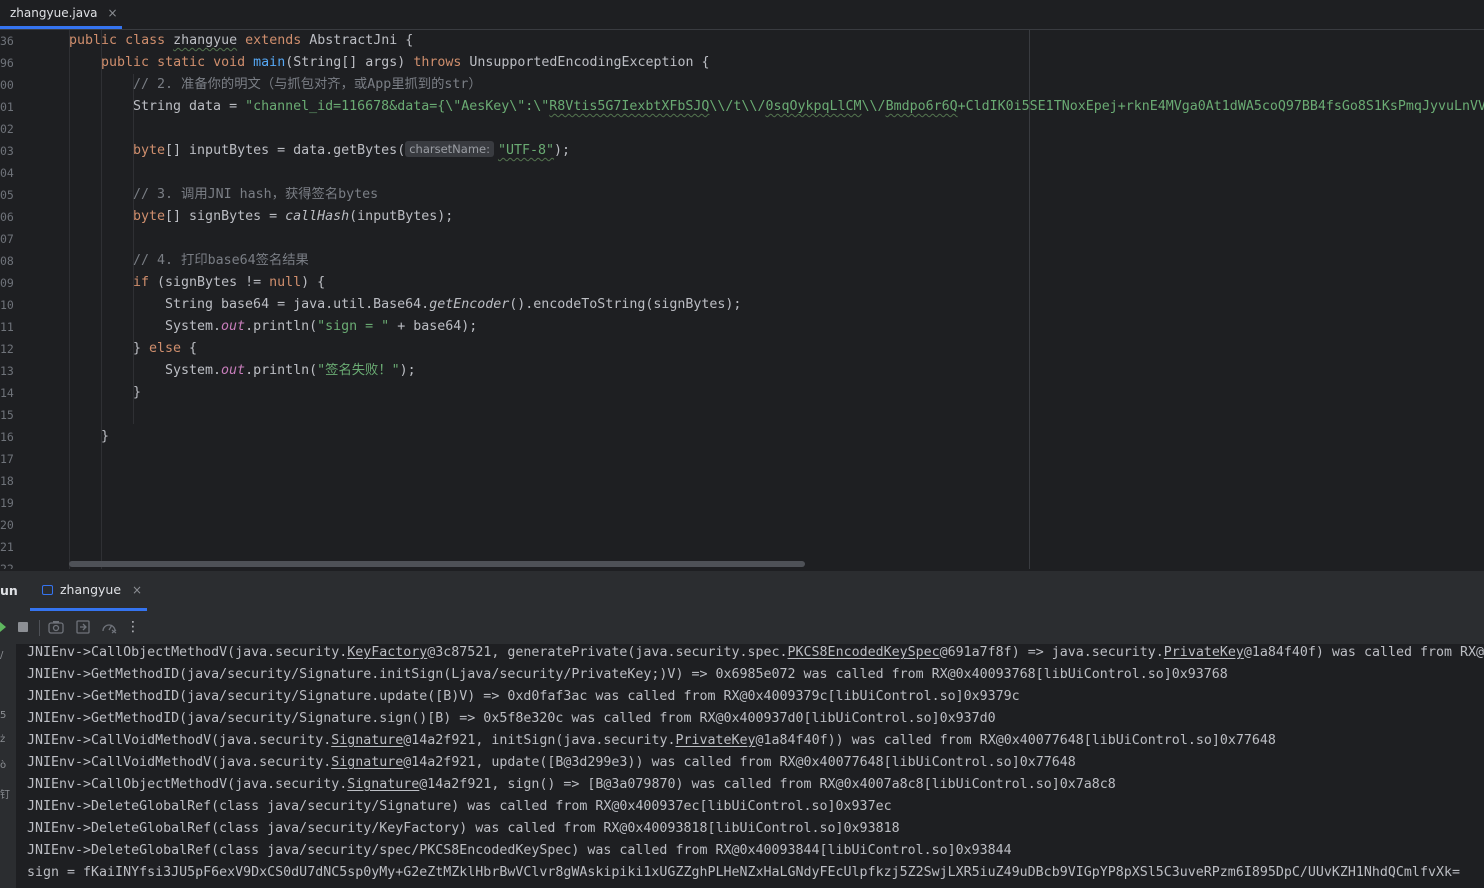  I want to click on right-margin-guide, so click(1029, 299).